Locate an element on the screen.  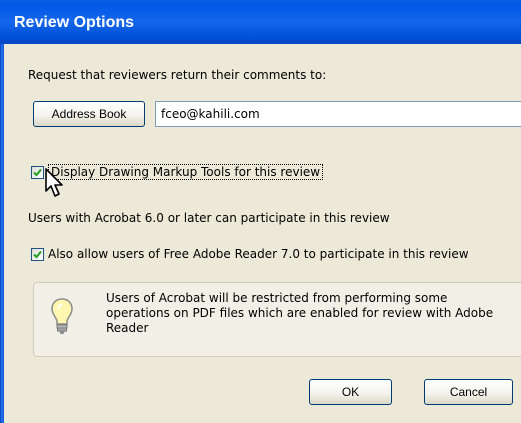
title-bar: Review Options is located at coordinates (260, 22).